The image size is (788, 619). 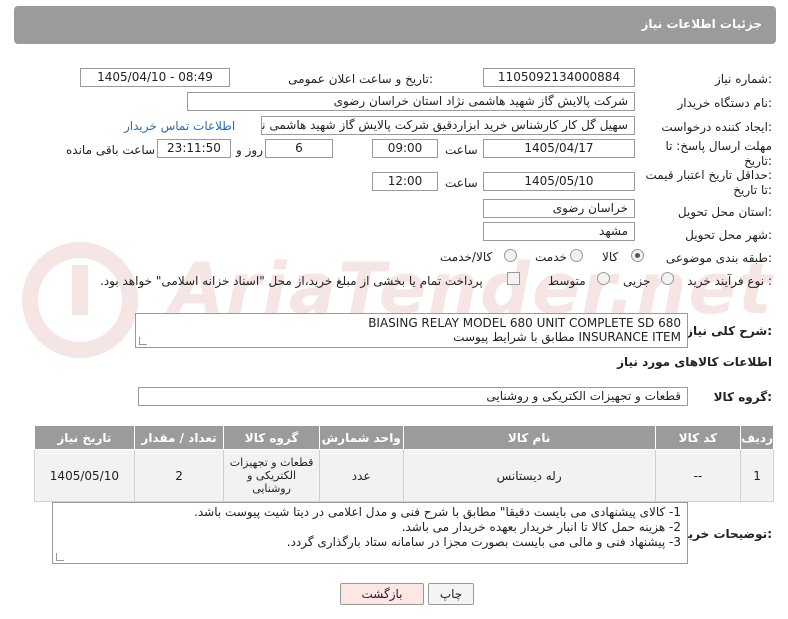 I want to click on header-item-name: نام کالا, so click(x=529, y=437).